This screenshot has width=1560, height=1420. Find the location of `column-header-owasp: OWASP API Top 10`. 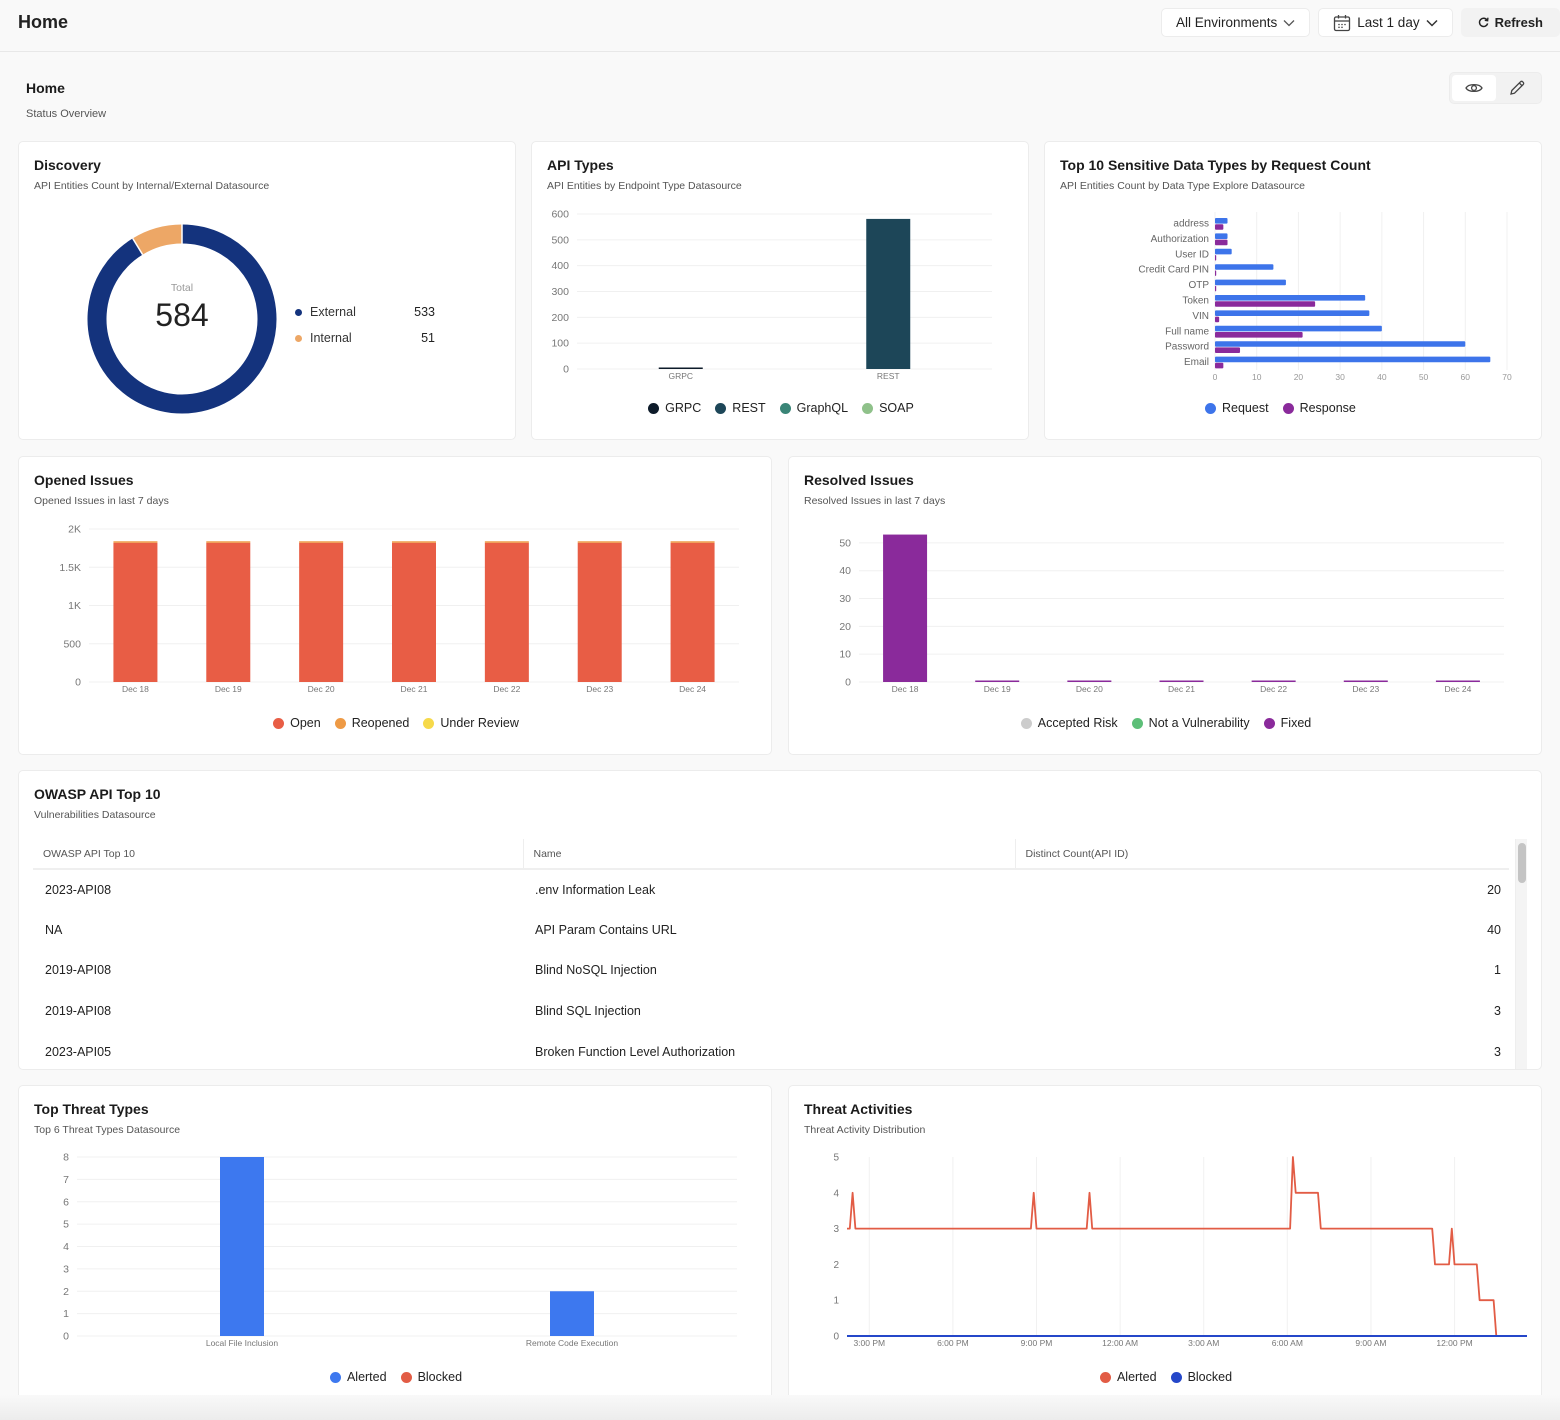

column-header-owasp: OWASP API Top 10 is located at coordinates (278, 854).